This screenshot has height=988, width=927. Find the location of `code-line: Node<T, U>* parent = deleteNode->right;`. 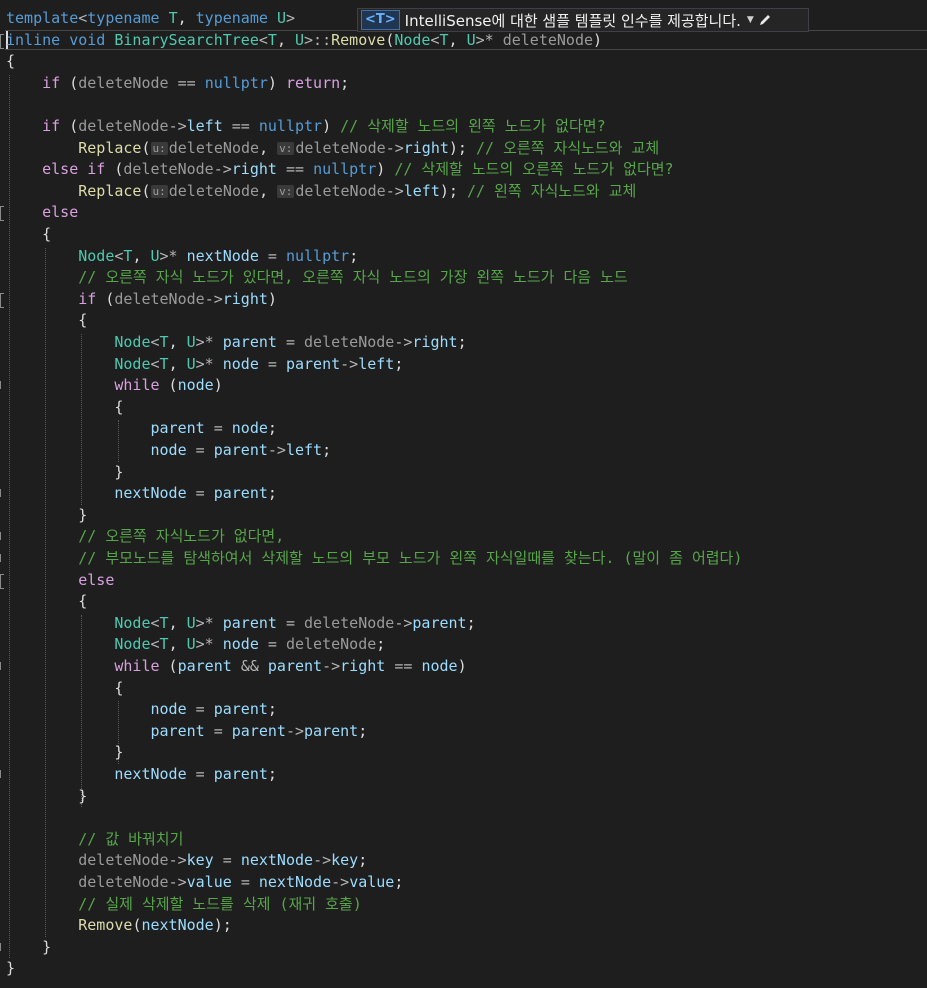

code-line: Node<T, U>* parent = deleteNode->right; is located at coordinates (236, 343).